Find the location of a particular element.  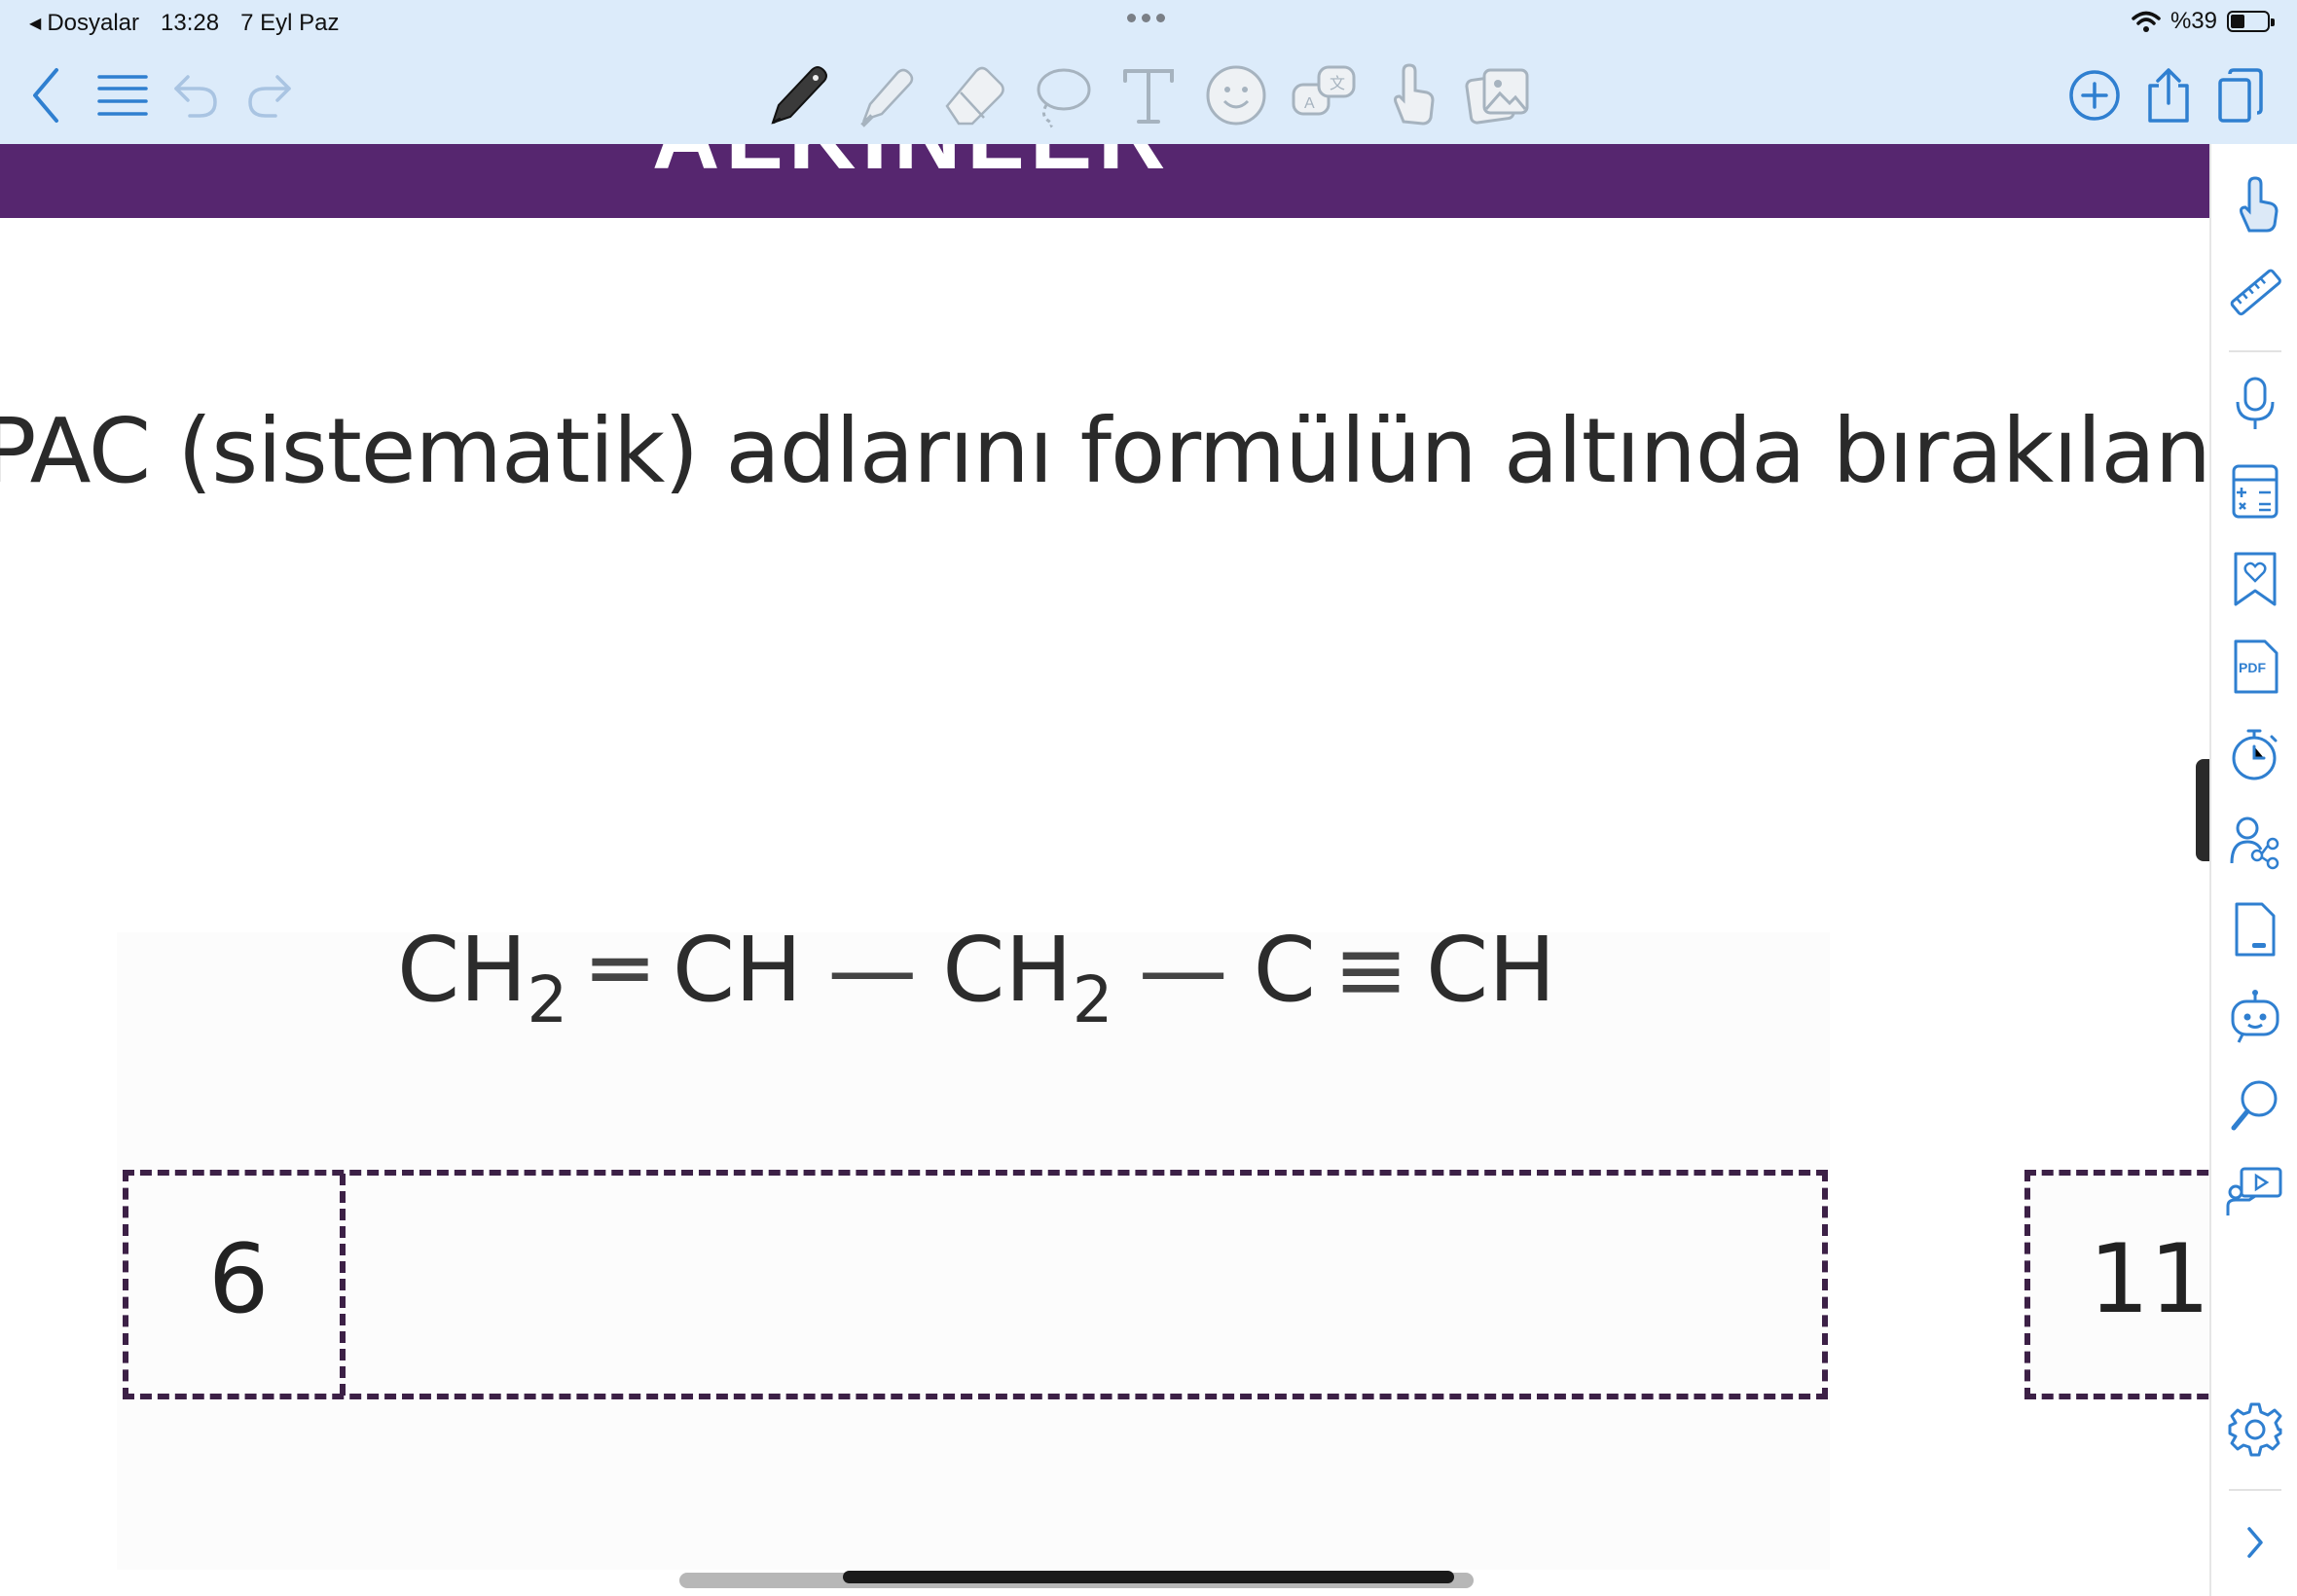

pdf-icon-label: PDF is located at coordinates (2252, 667).